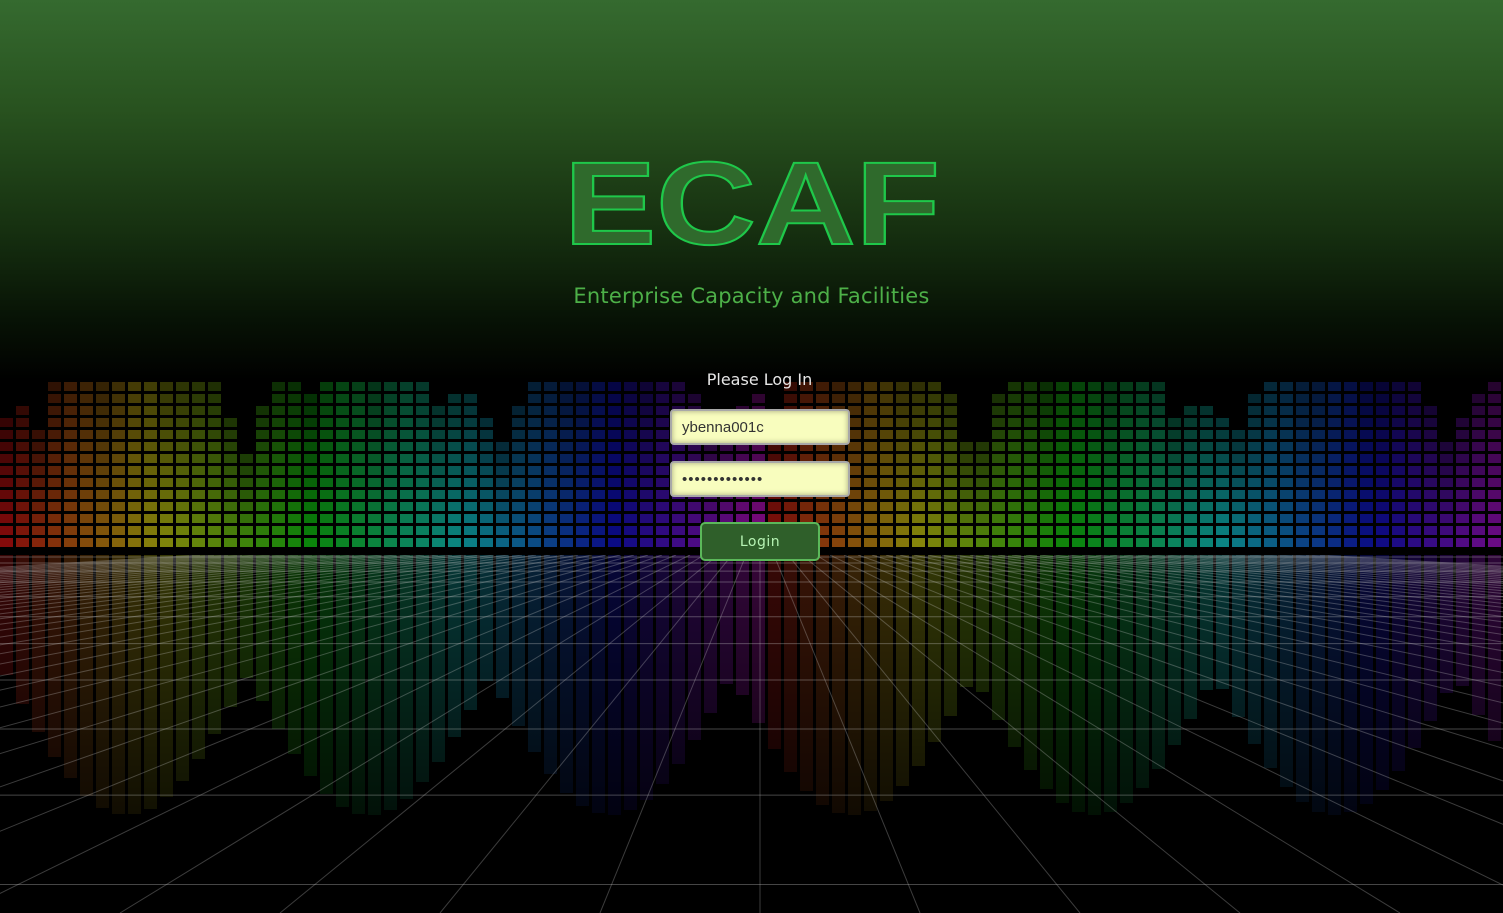 The image size is (1503, 913). I want to click on login-prompt: Please Log In, so click(759, 379).